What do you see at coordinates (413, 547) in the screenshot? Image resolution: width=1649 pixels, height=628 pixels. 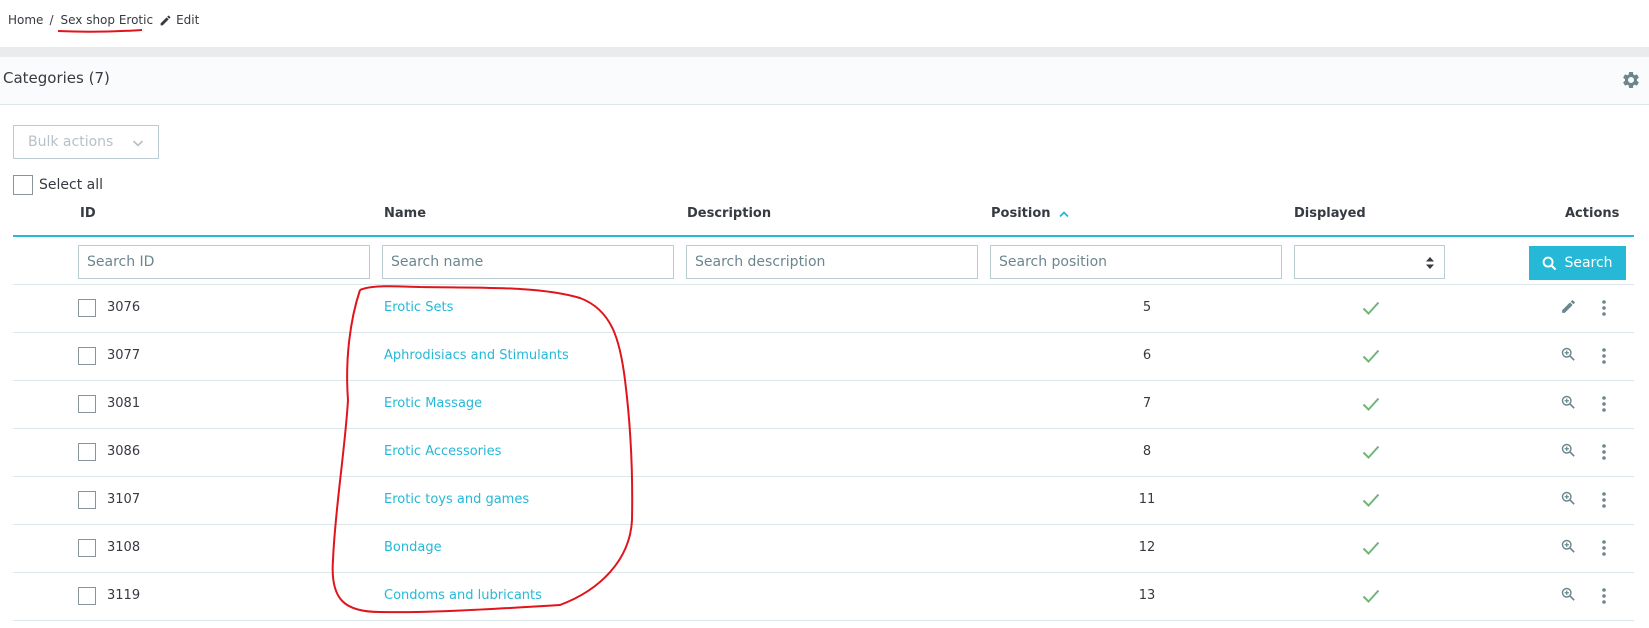 I see `cell-name-link: Bondage` at bounding box center [413, 547].